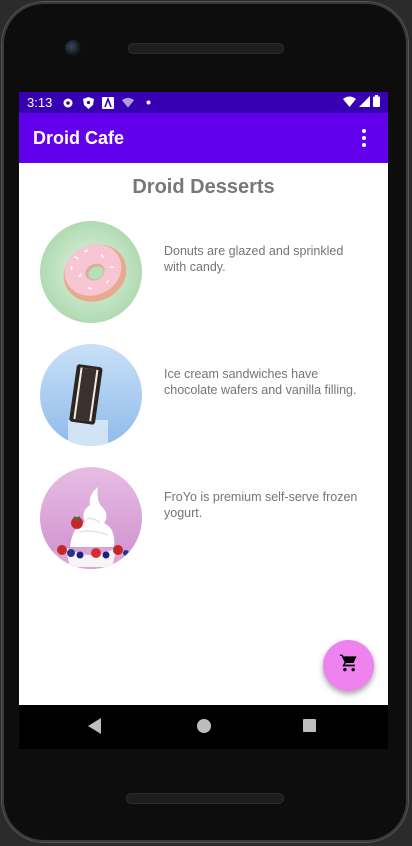  I want to click on dot-icon, so click(148, 103).